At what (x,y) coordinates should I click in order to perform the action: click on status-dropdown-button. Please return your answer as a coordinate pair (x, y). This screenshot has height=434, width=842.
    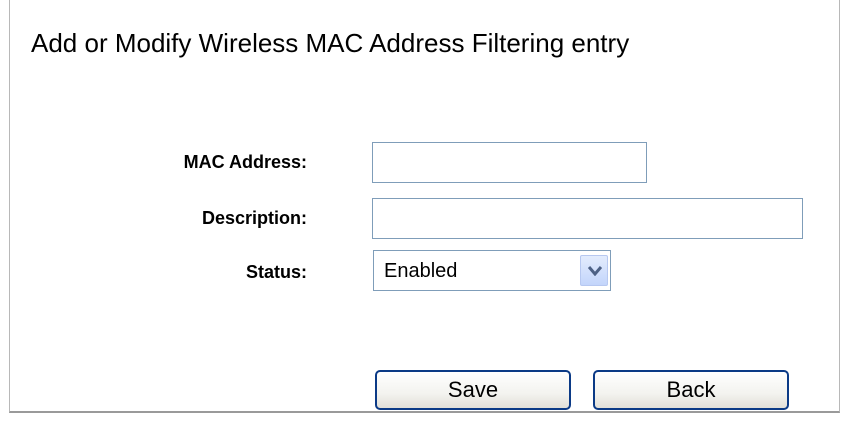
    Looking at the image, I should click on (594, 270).